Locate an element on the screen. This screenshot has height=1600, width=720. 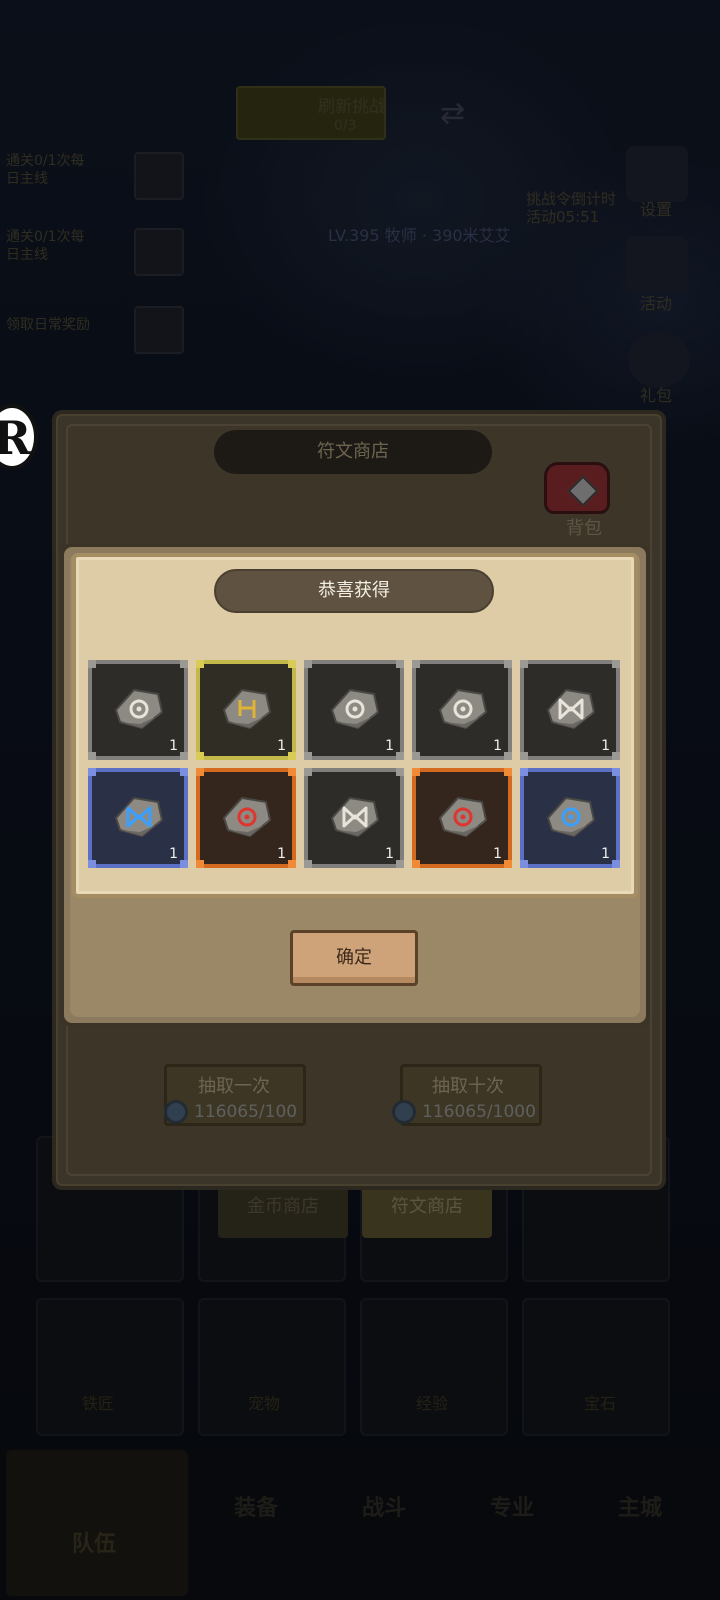
draw-ten-cost: 116065/1000 is located at coordinates (479, 1112).